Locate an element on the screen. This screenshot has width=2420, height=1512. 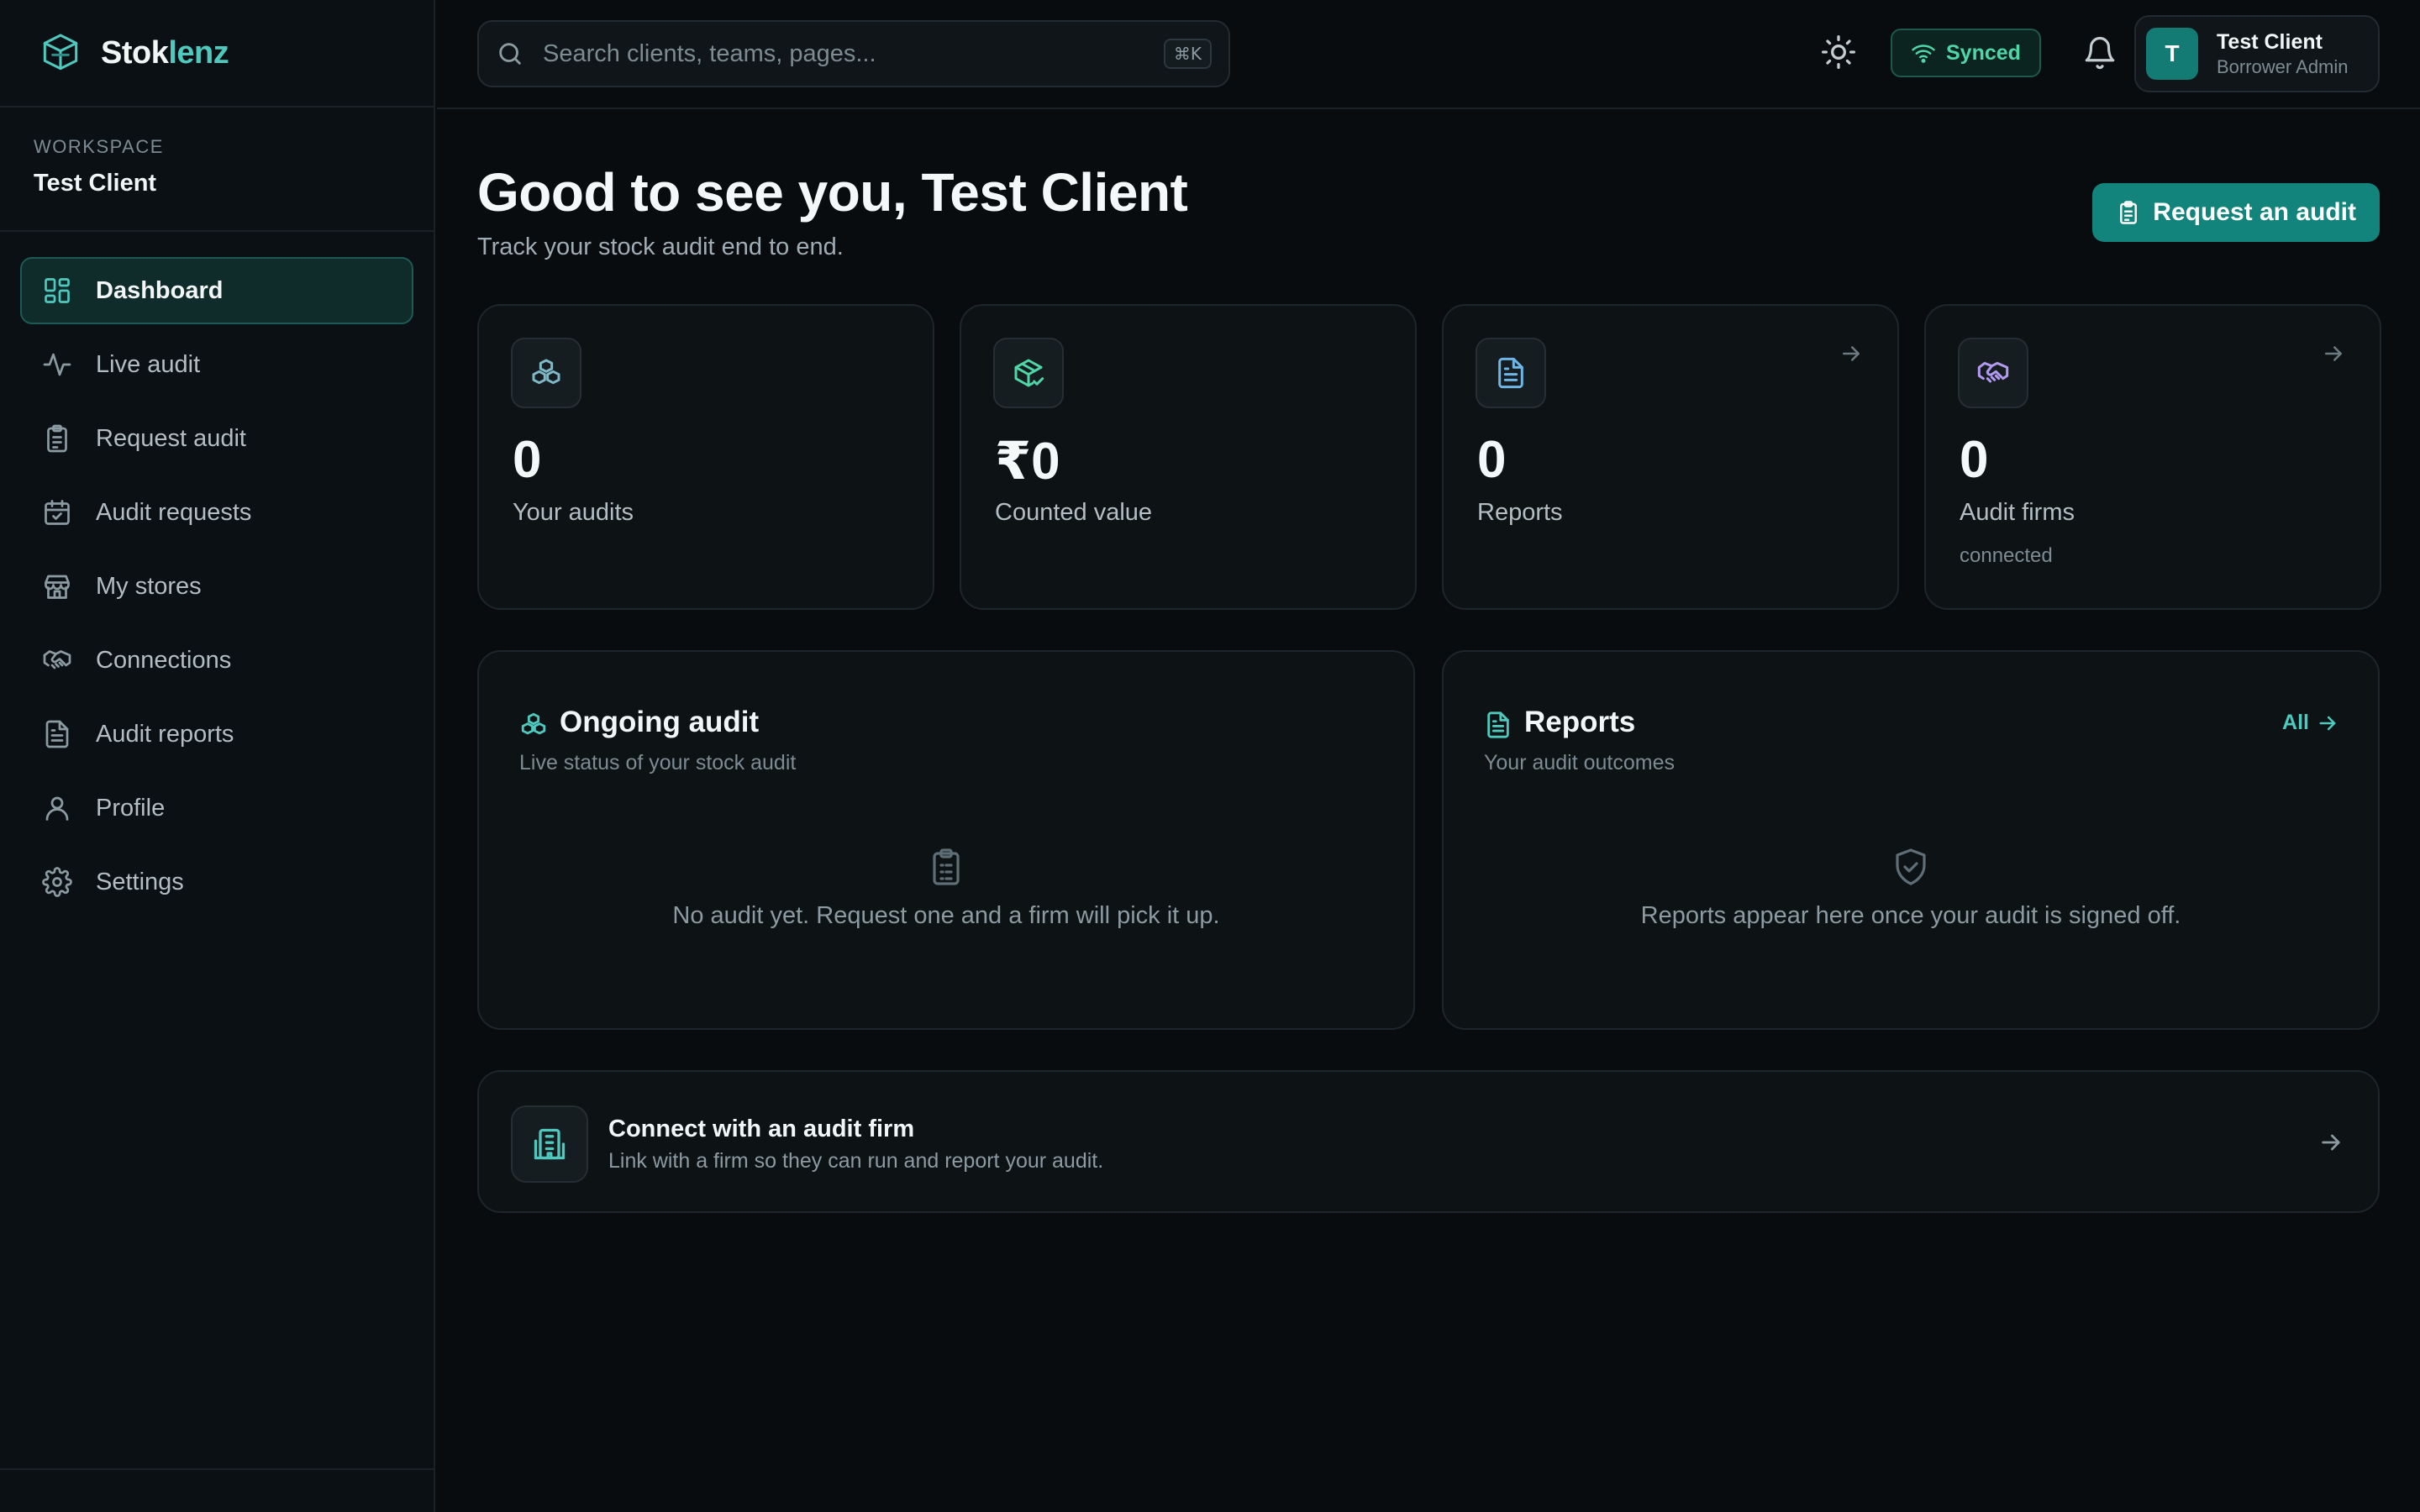
logo-icon is located at coordinates (60, 52).